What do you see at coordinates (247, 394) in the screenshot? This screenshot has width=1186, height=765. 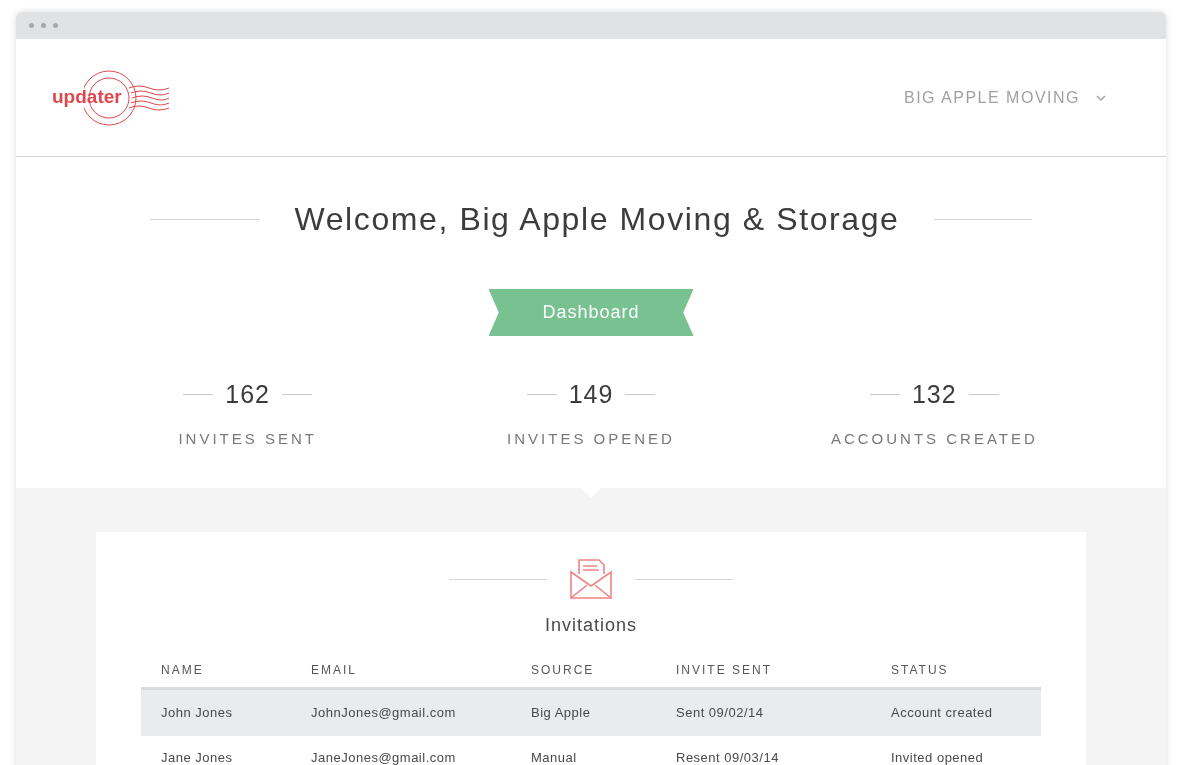 I see `stat-value: 162` at bounding box center [247, 394].